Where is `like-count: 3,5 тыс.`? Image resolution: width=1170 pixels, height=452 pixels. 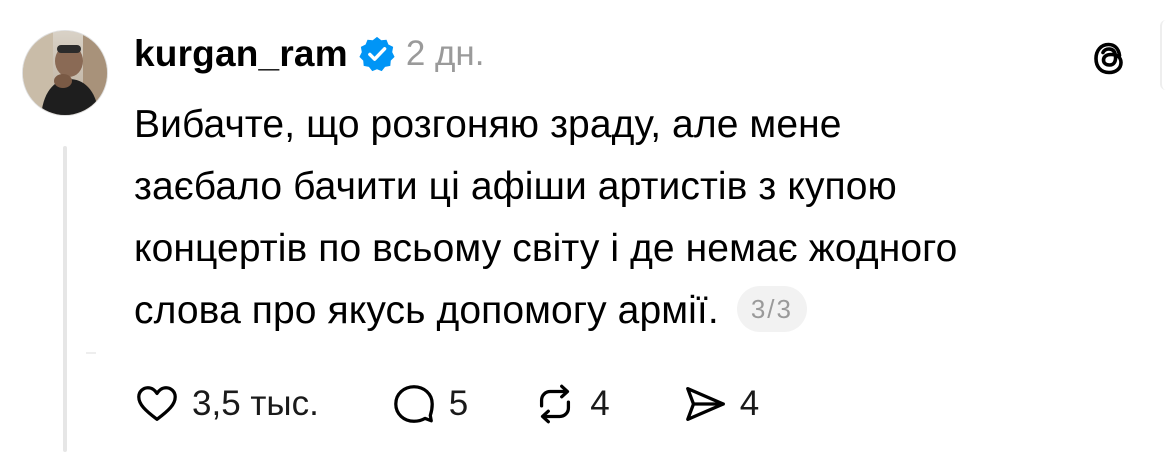
like-count: 3,5 тыс. is located at coordinates (255, 403).